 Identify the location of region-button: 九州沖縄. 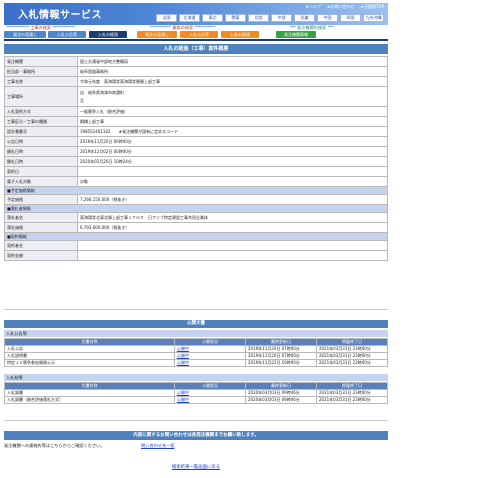
(373, 18).